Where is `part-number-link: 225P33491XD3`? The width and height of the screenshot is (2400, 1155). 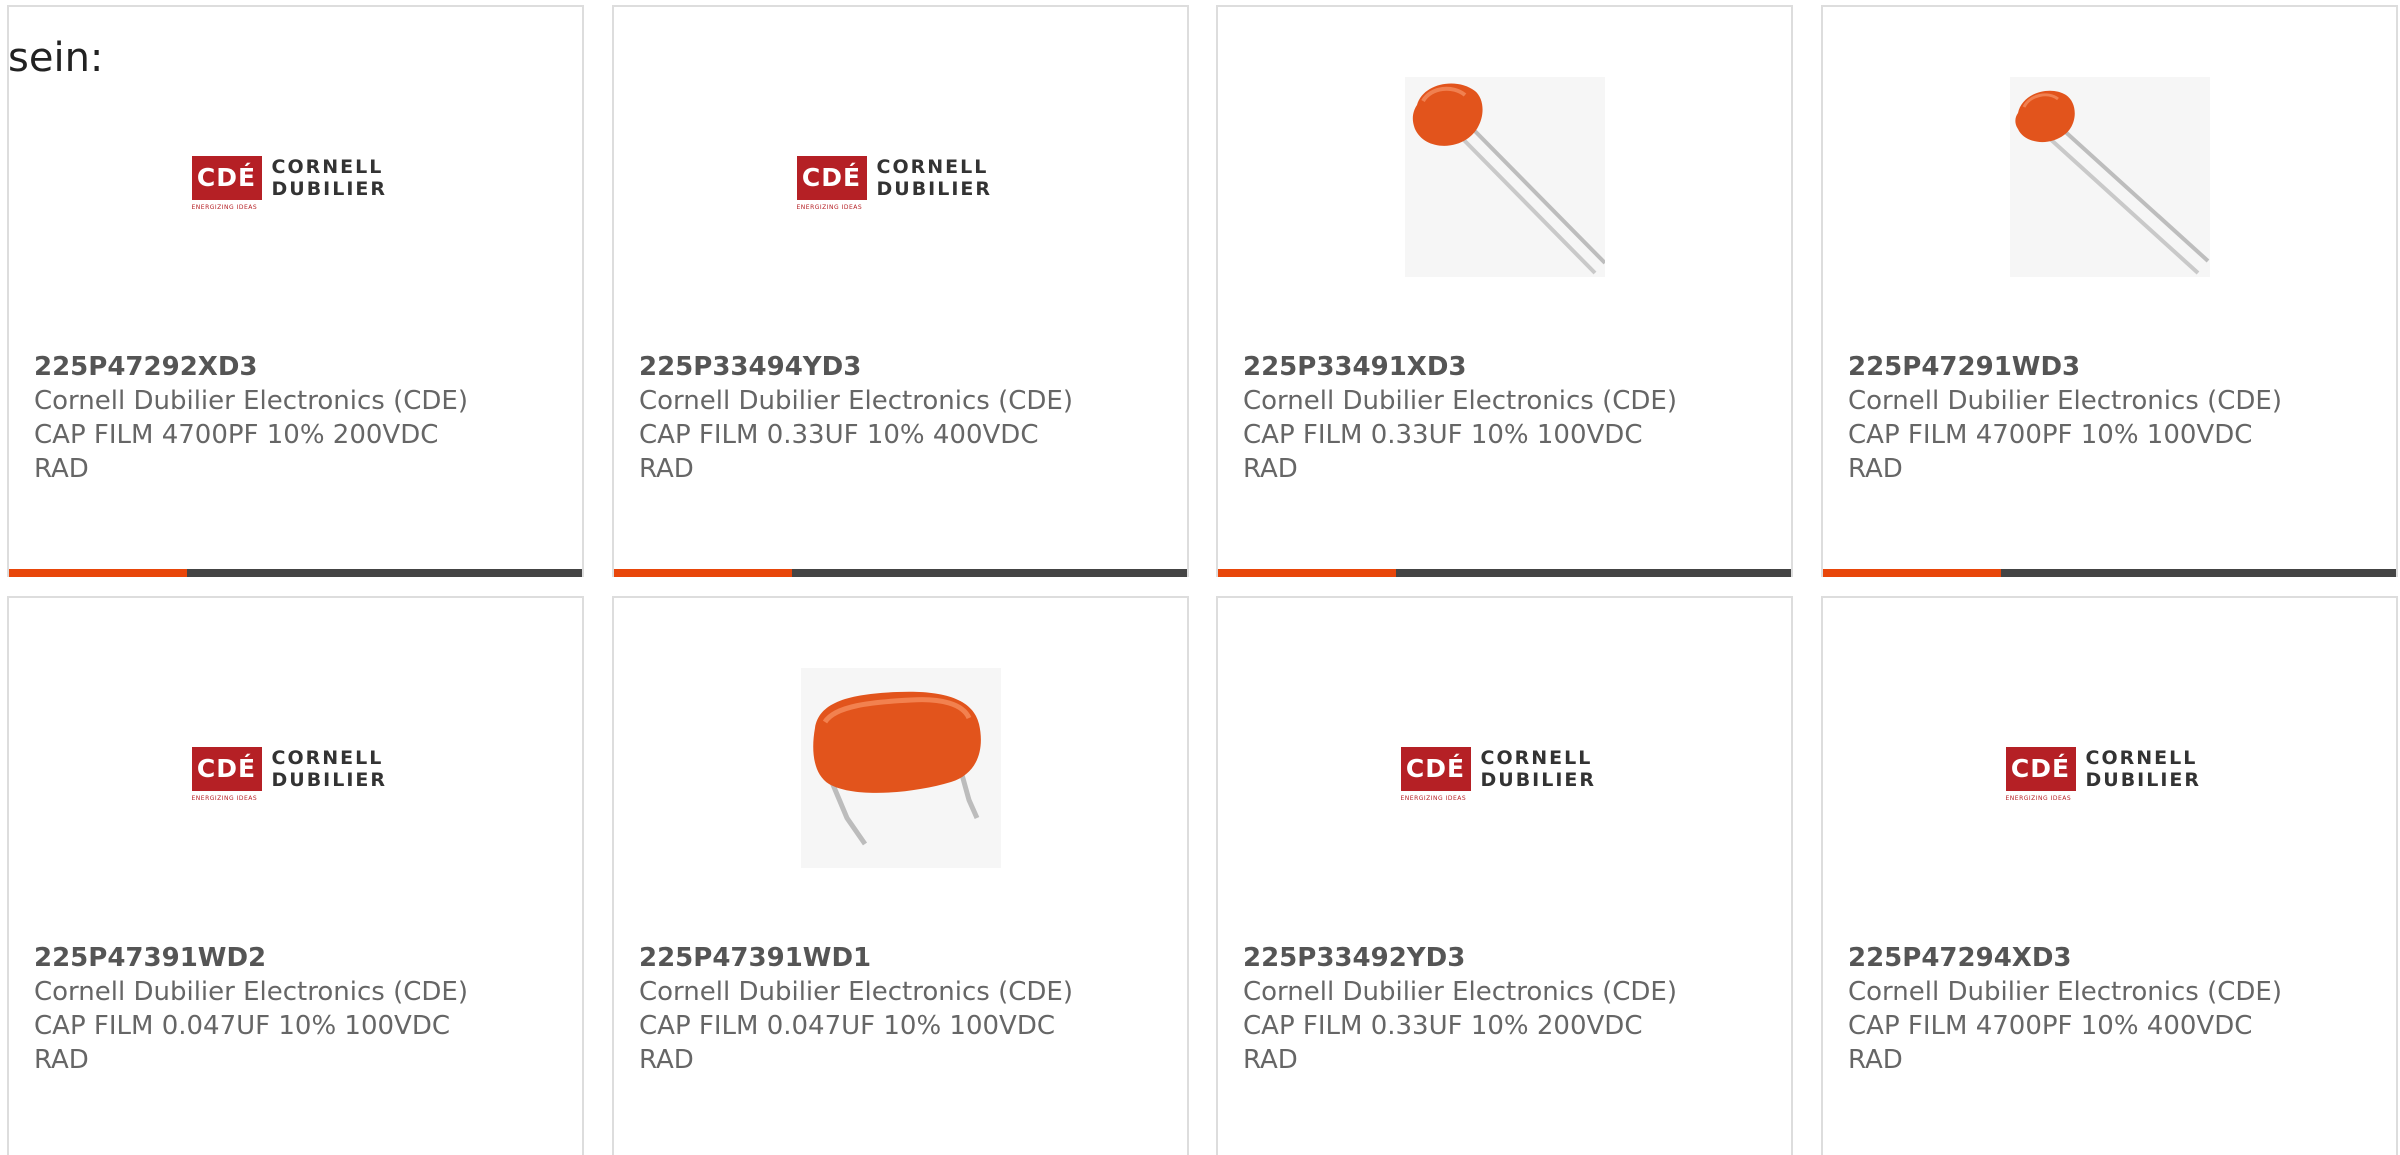
part-number-link: 225P33491XD3 is located at coordinates (1503, 367).